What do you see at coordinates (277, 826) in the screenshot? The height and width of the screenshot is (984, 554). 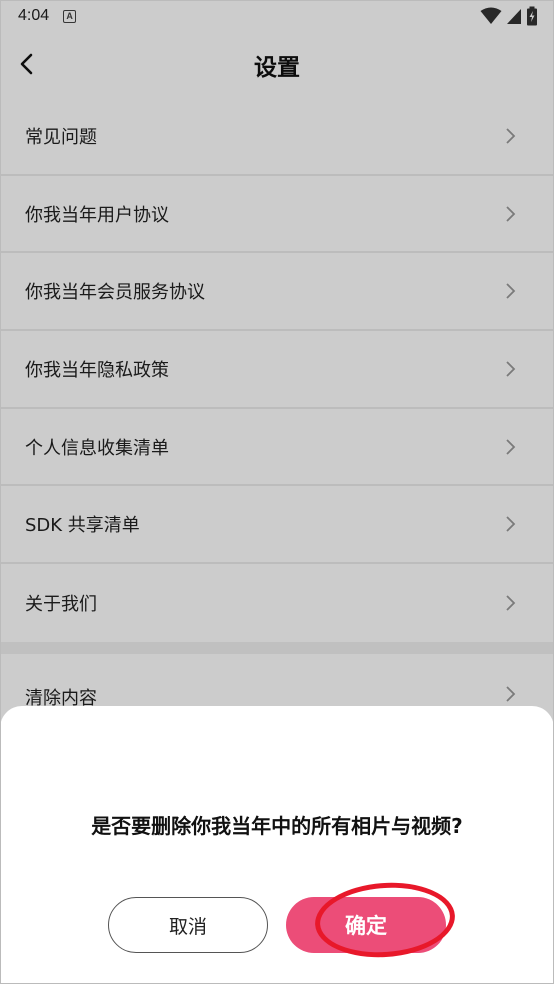 I see `dialog-message: 是否要删除你我当年中的所有相片与视频?` at bounding box center [277, 826].